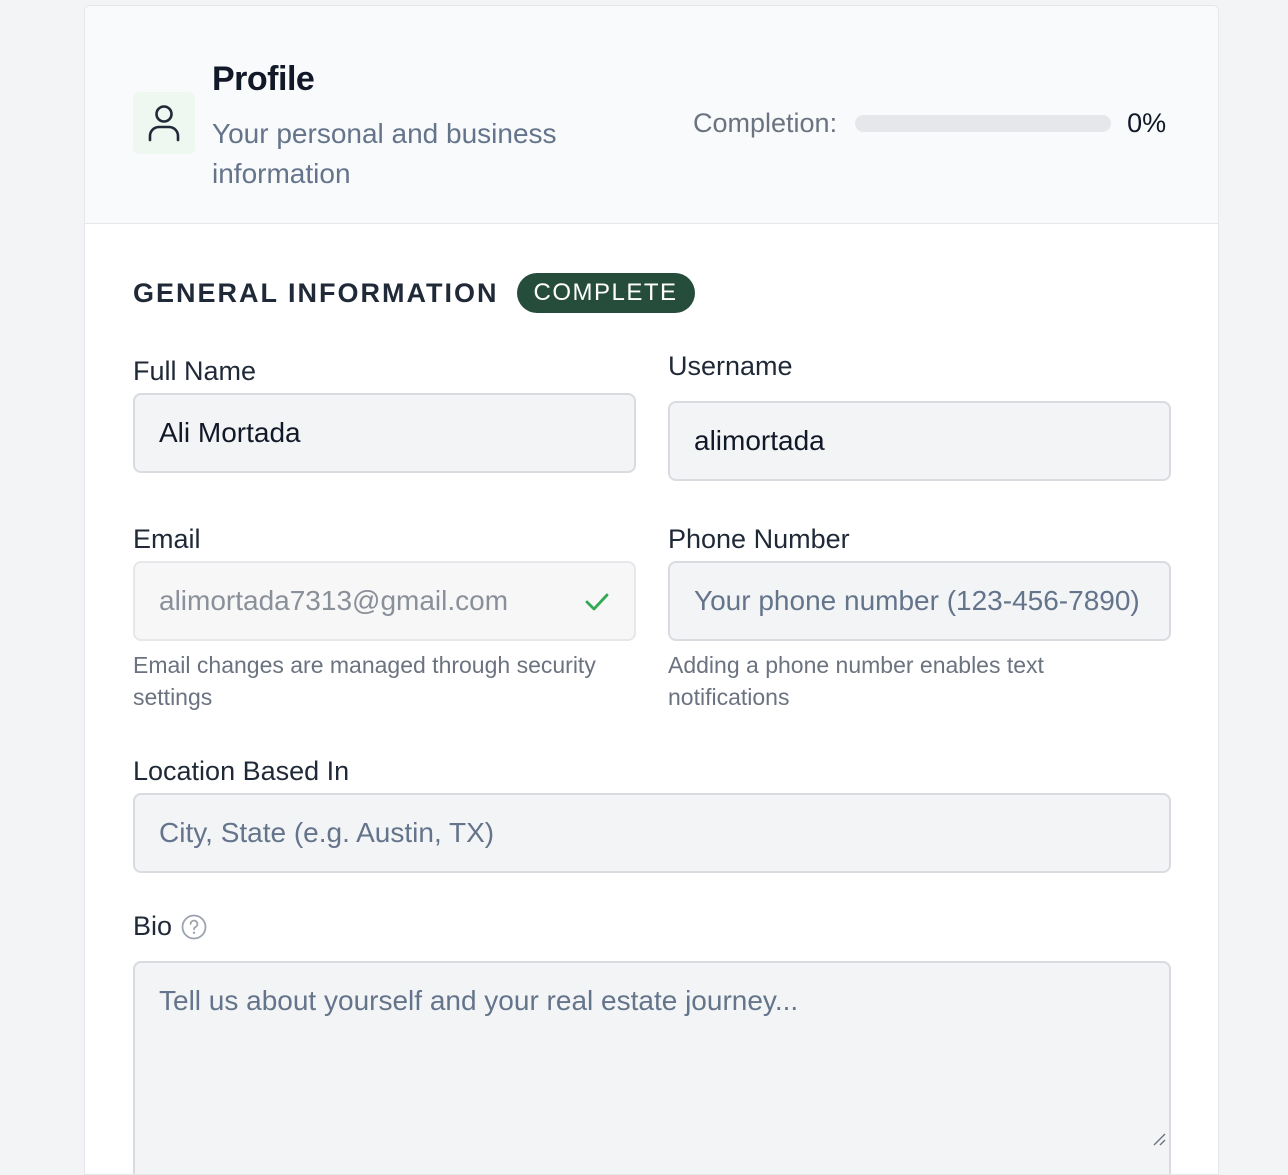 Image resolution: width=1288 pixels, height=1175 pixels. What do you see at coordinates (597, 605) in the screenshot?
I see `check-icon` at bounding box center [597, 605].